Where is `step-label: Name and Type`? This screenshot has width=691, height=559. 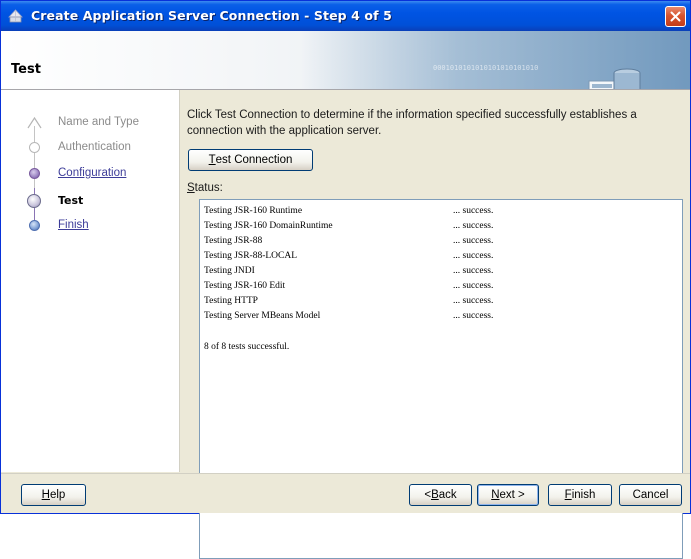 step-label: Name and Type is located at coordinates (98, 122).